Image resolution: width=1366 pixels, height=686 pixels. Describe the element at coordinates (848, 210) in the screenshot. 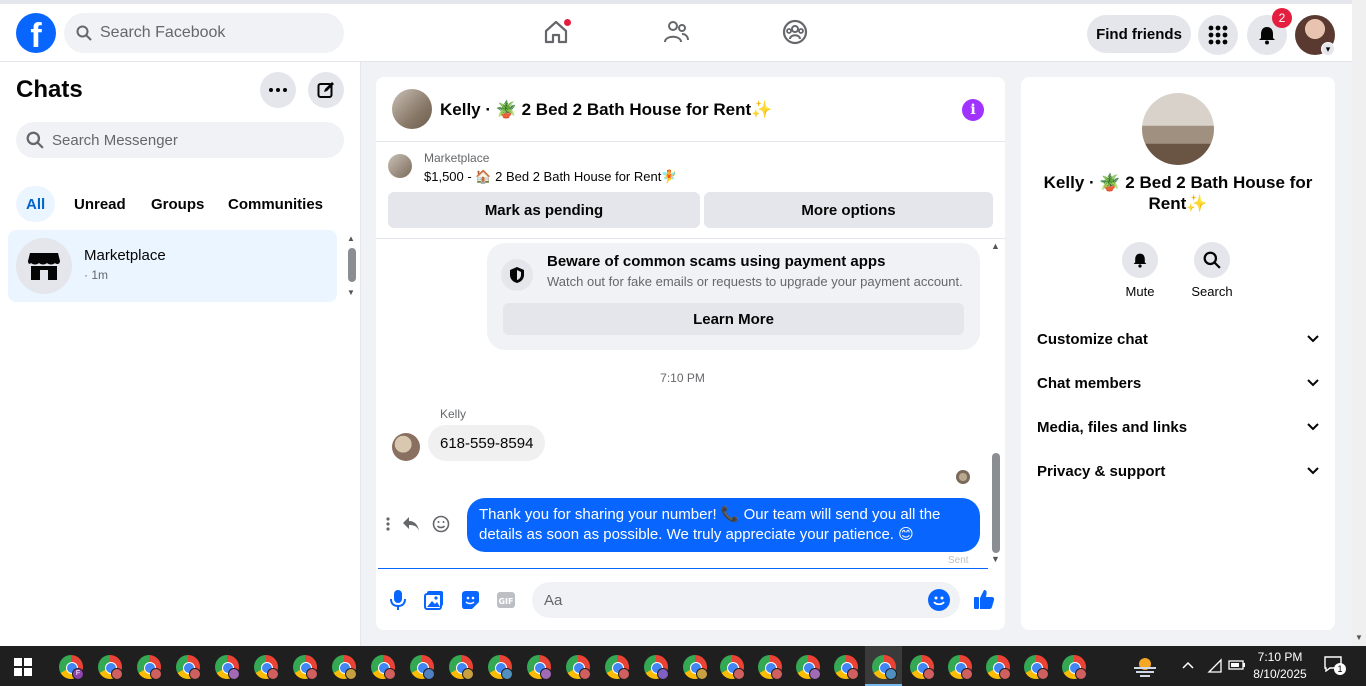

I see `more-options-button: More options` at that location.